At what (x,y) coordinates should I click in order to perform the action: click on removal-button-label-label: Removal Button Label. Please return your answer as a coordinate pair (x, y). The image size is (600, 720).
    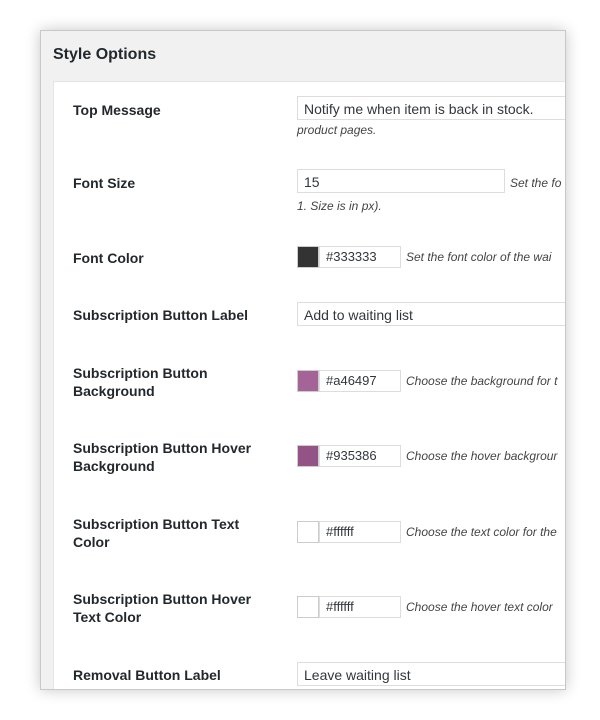
    Looking at the image, I should click on (147, 675).